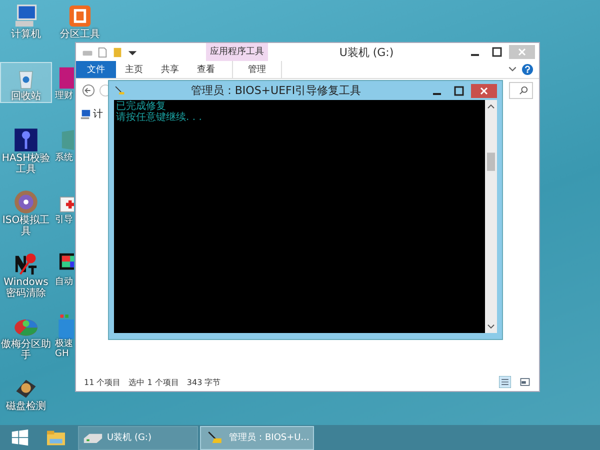 This screenshot has width=600, height=450. I want to click on search-icon, so click(523, 90).